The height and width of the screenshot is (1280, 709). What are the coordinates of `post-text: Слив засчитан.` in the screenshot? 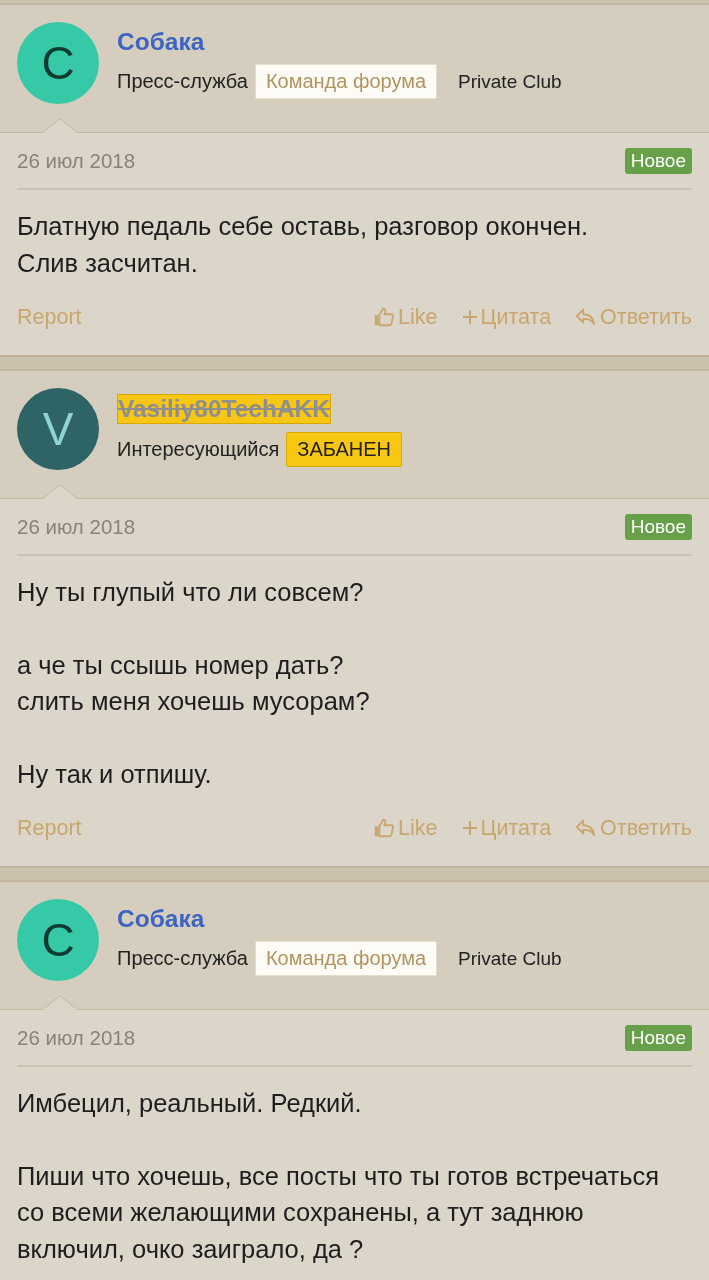 It's located at (108, 263).